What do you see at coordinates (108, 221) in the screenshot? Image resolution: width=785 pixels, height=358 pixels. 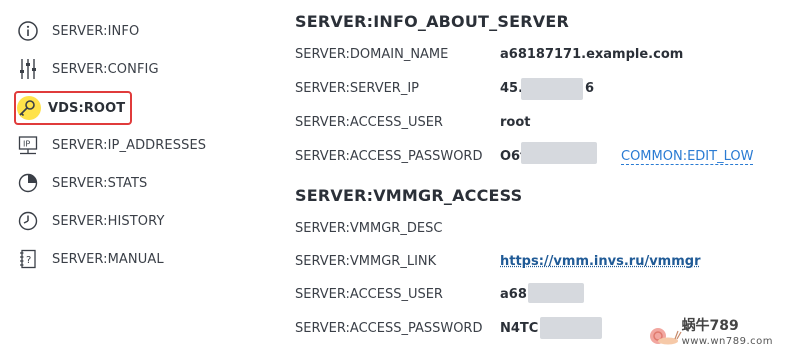 I see `sidebar-item-label: SERVER:HISTORY` at bounding box center [108, 221].